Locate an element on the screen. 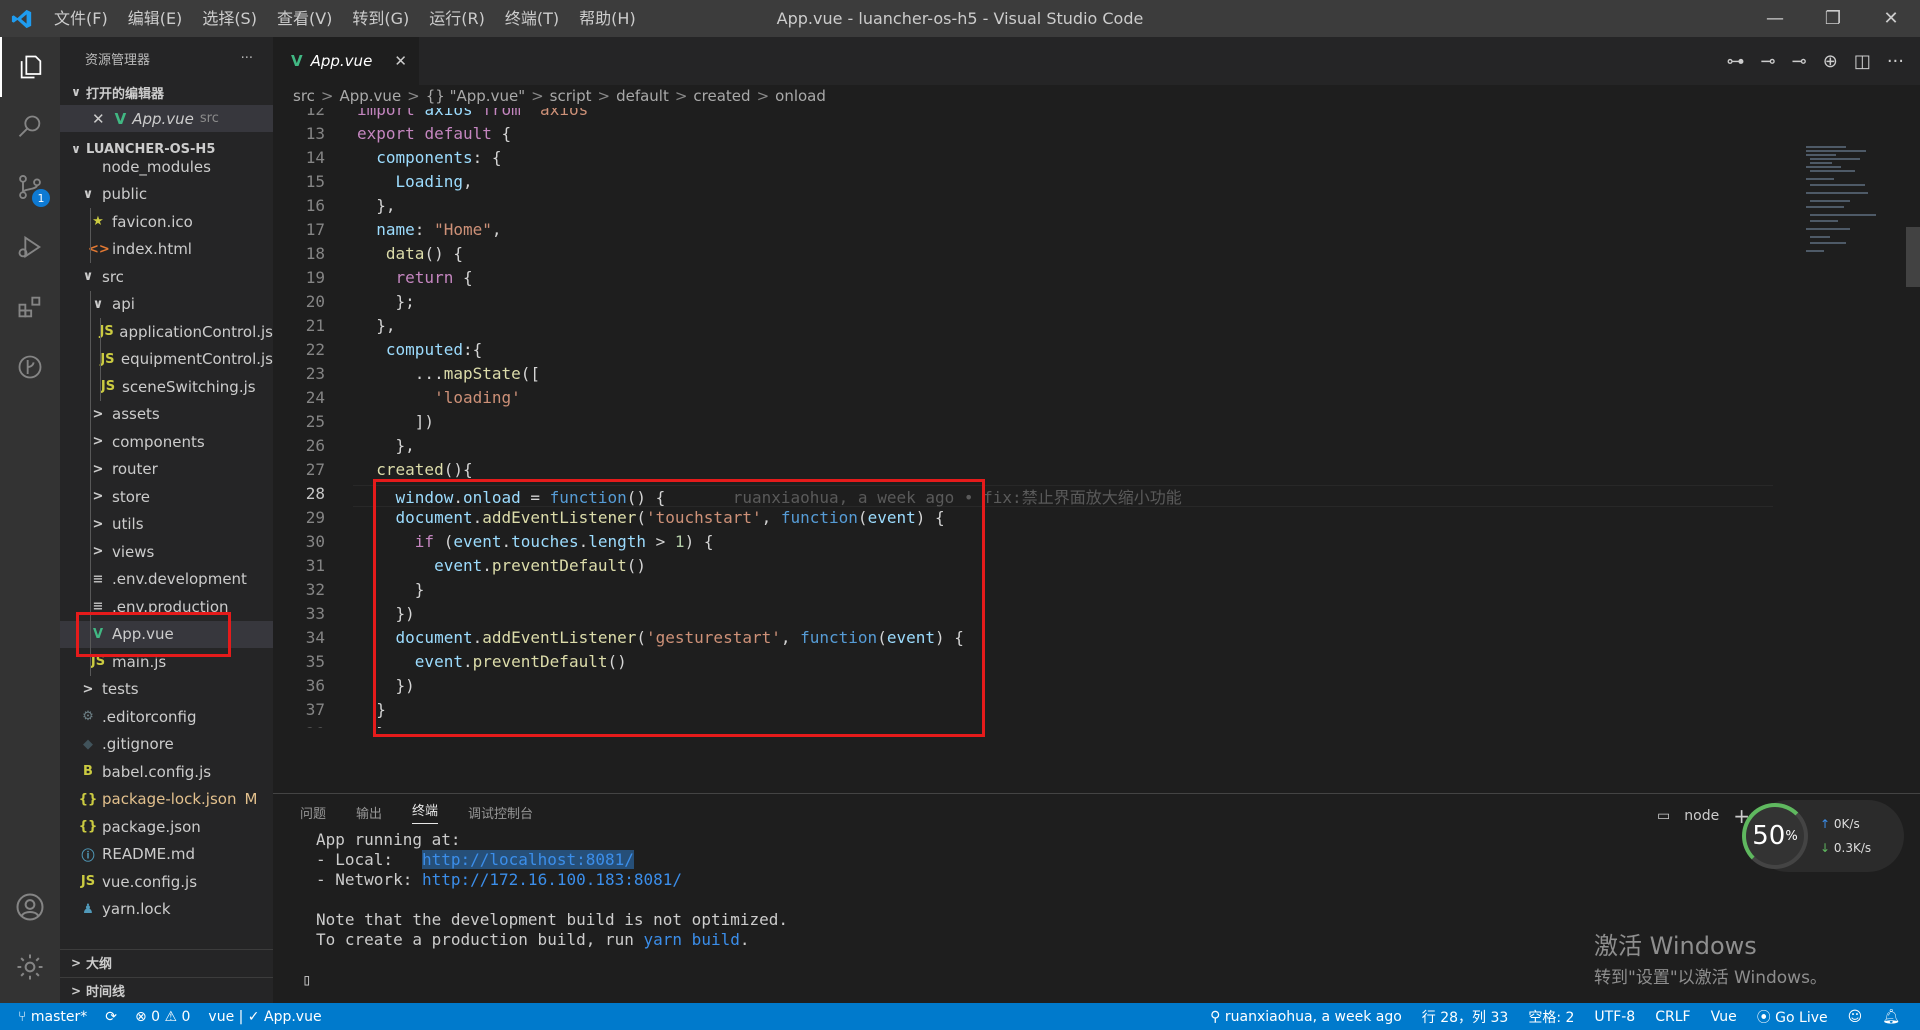 The height and width of the screenshot is (1030, 1920). code-line: import axios from 'axios' is located at coordinates (477, 113).